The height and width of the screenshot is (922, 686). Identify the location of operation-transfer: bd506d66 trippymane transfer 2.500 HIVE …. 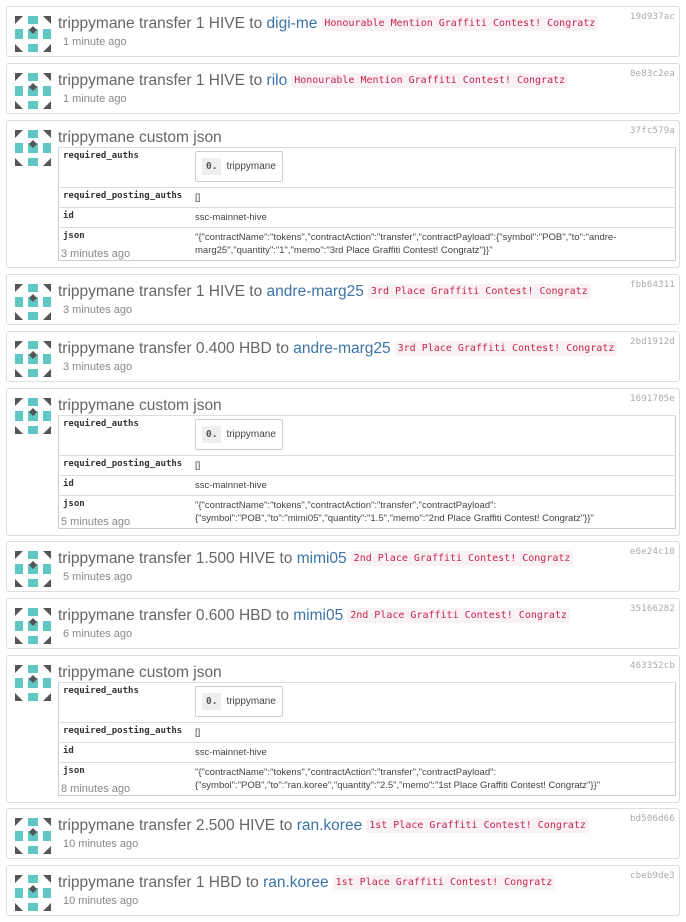
(343, 833).